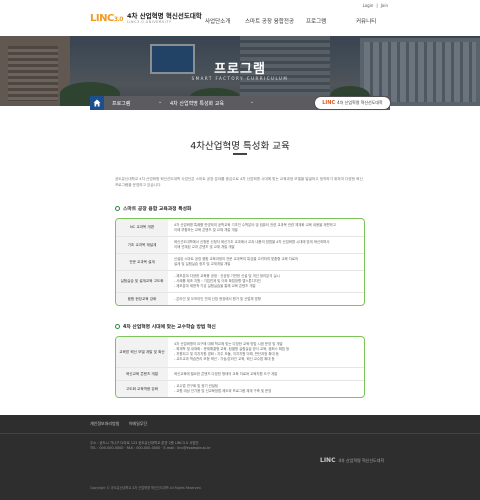 The width and height of the screenshot is (480, 500). What do you see at coordinates (352, 460) in the screenshot?
I see `footer-logo: LINC 4차 산업혁명 혁신선도대학` at bounding box center [352, 460].